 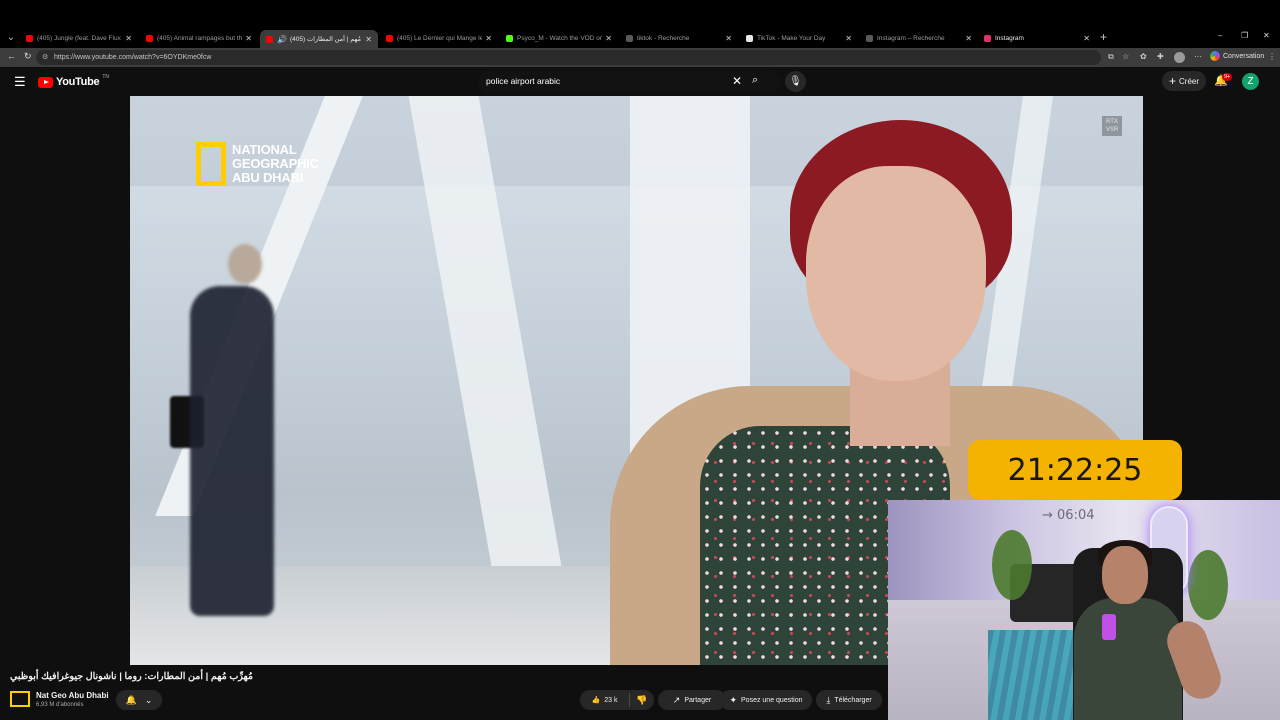 What do you see at coordinates (692, 700) in the screenshot?
I see `share-button: ↗ Partager` at bounding box center [692, 700].